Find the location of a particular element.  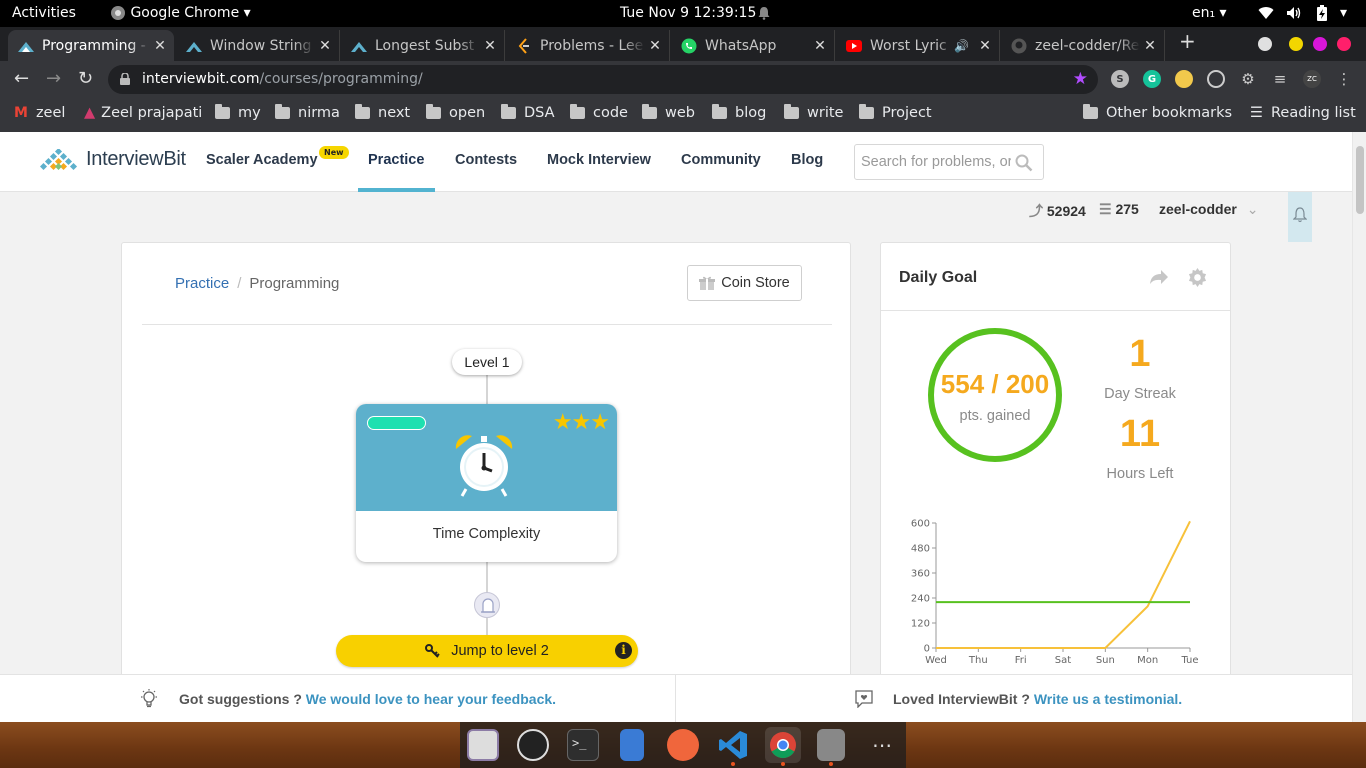

back-arrow-icon: ← is located at coordinates (21, 79).